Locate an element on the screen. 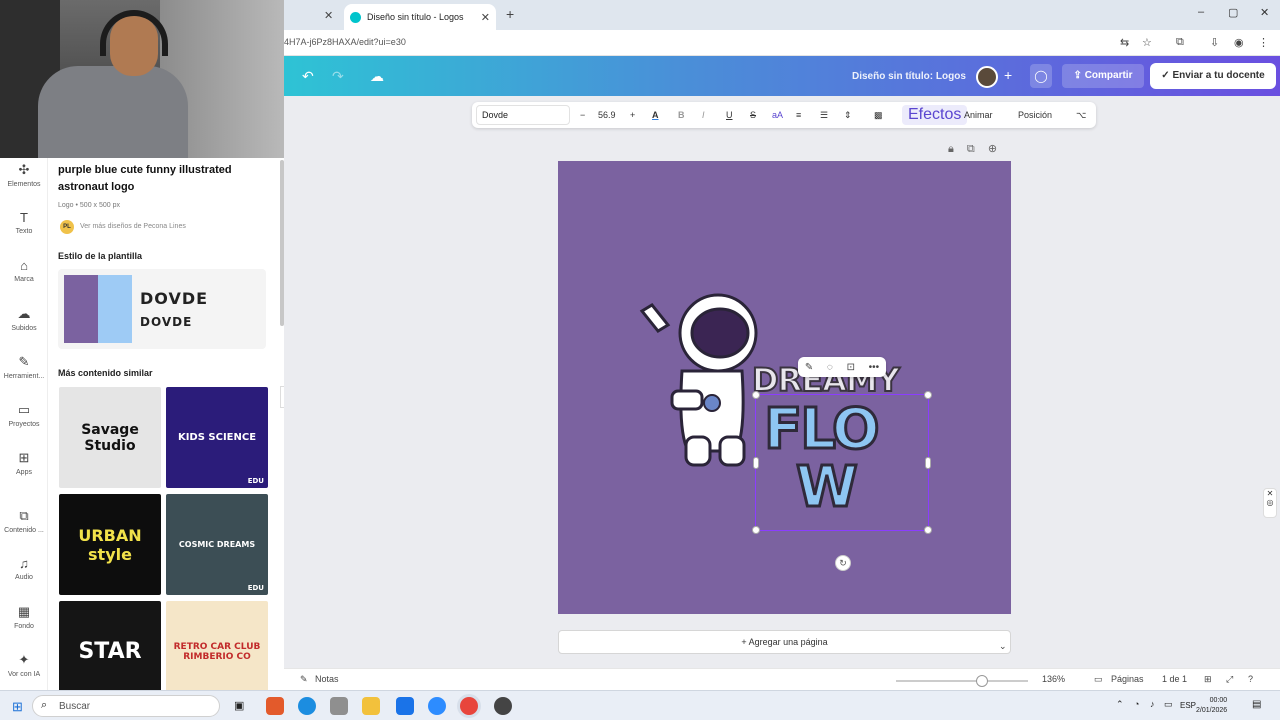 This screenshot has width=1280, height=720. spacing-icon: ⇕ is located at coordinates (848, 115).